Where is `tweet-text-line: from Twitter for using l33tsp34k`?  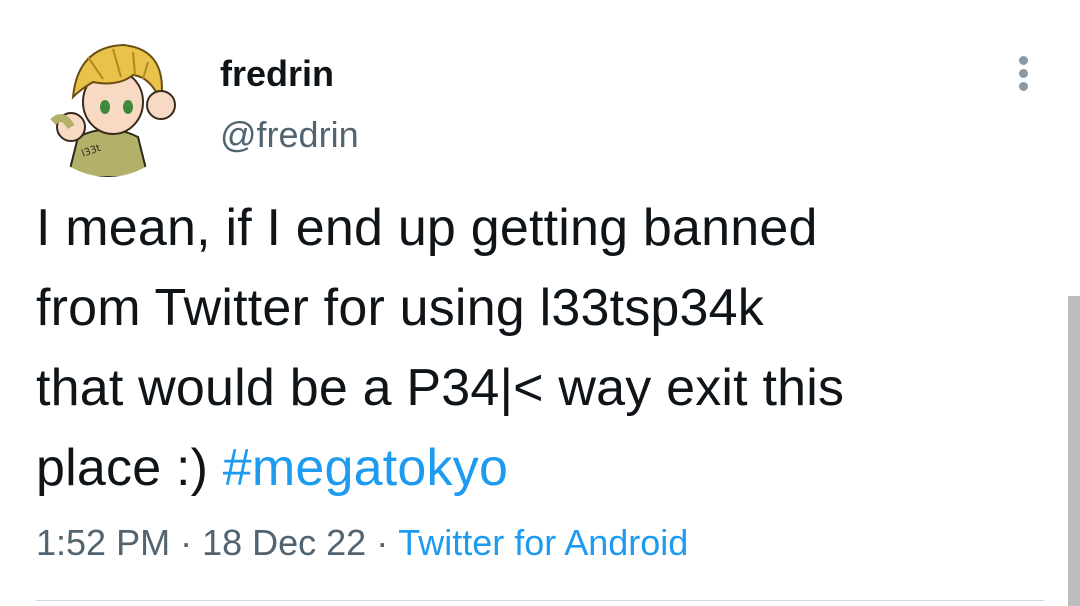 tweet-text-line: from Twitter for using l33tsp34k is located at coordinates (400, 308).